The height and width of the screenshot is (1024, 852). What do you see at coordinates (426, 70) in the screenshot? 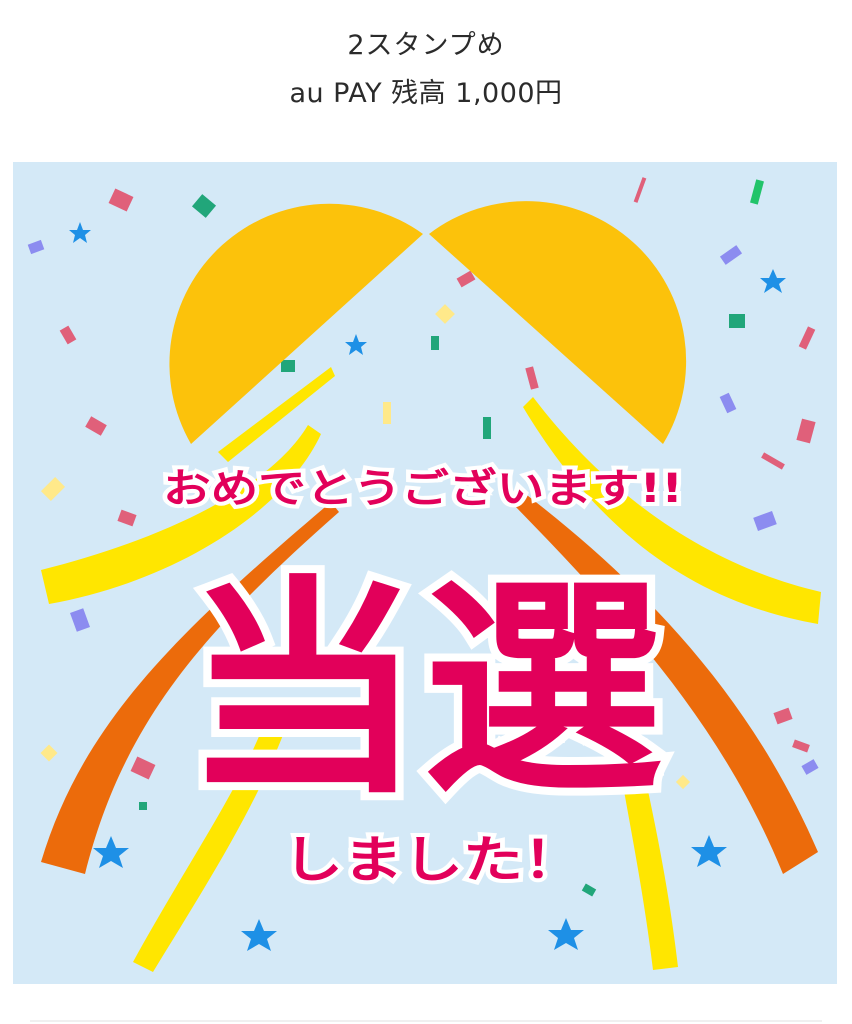
I see `header: 2スタンプめ au PAY 残高 1,000円` at bounding box center [426, 70].